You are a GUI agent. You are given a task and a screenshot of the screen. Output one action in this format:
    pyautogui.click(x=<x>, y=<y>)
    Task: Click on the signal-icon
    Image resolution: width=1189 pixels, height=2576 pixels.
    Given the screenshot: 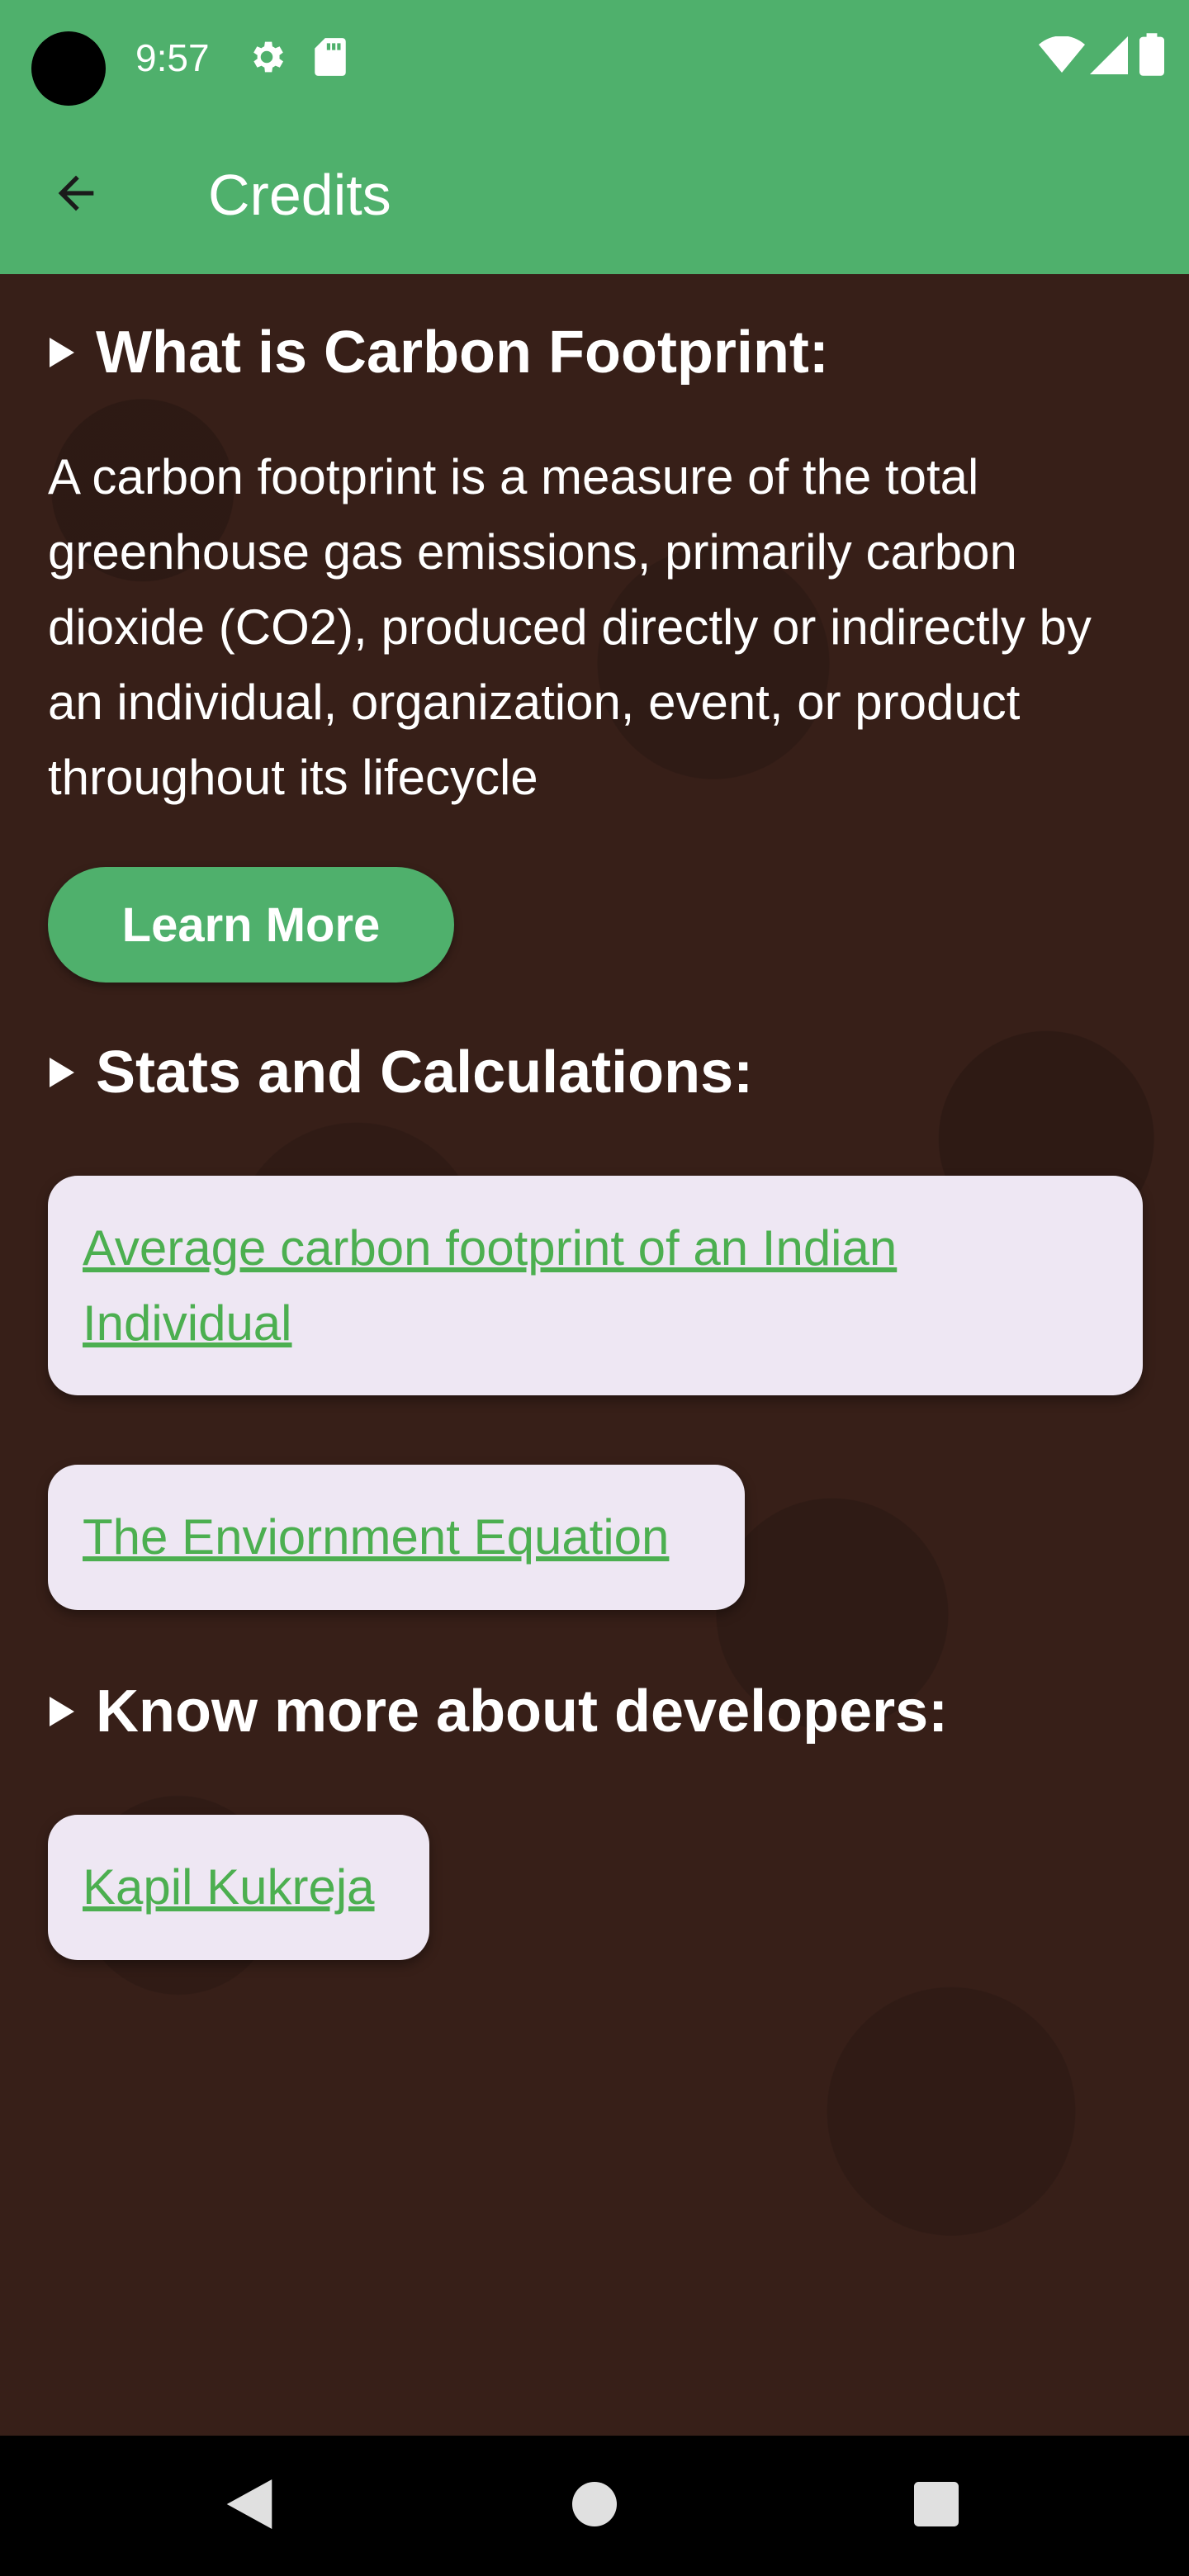 What is the action you would take?
    pyautogui.click(x=1109, y=57)
    